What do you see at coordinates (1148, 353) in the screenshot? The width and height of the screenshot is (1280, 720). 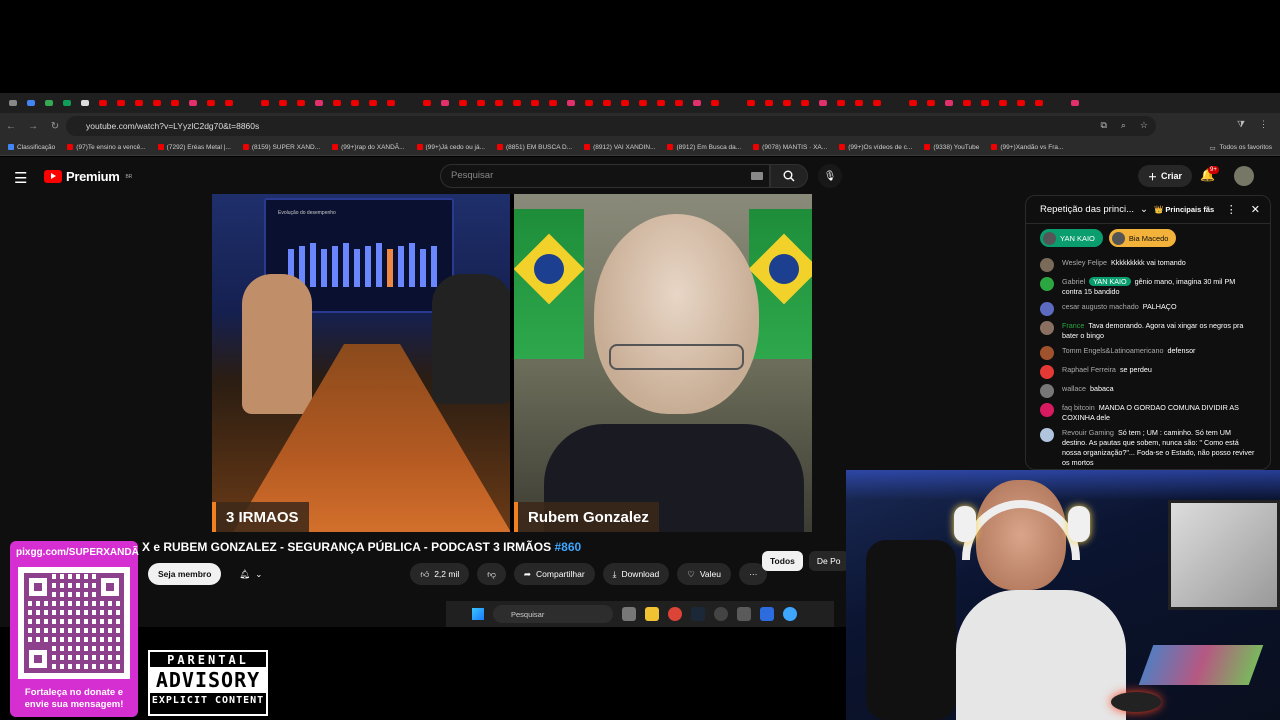 I see `chat-message: Tomm Engels&Latinoamericano defensor` at bounding box center [1148, 353].